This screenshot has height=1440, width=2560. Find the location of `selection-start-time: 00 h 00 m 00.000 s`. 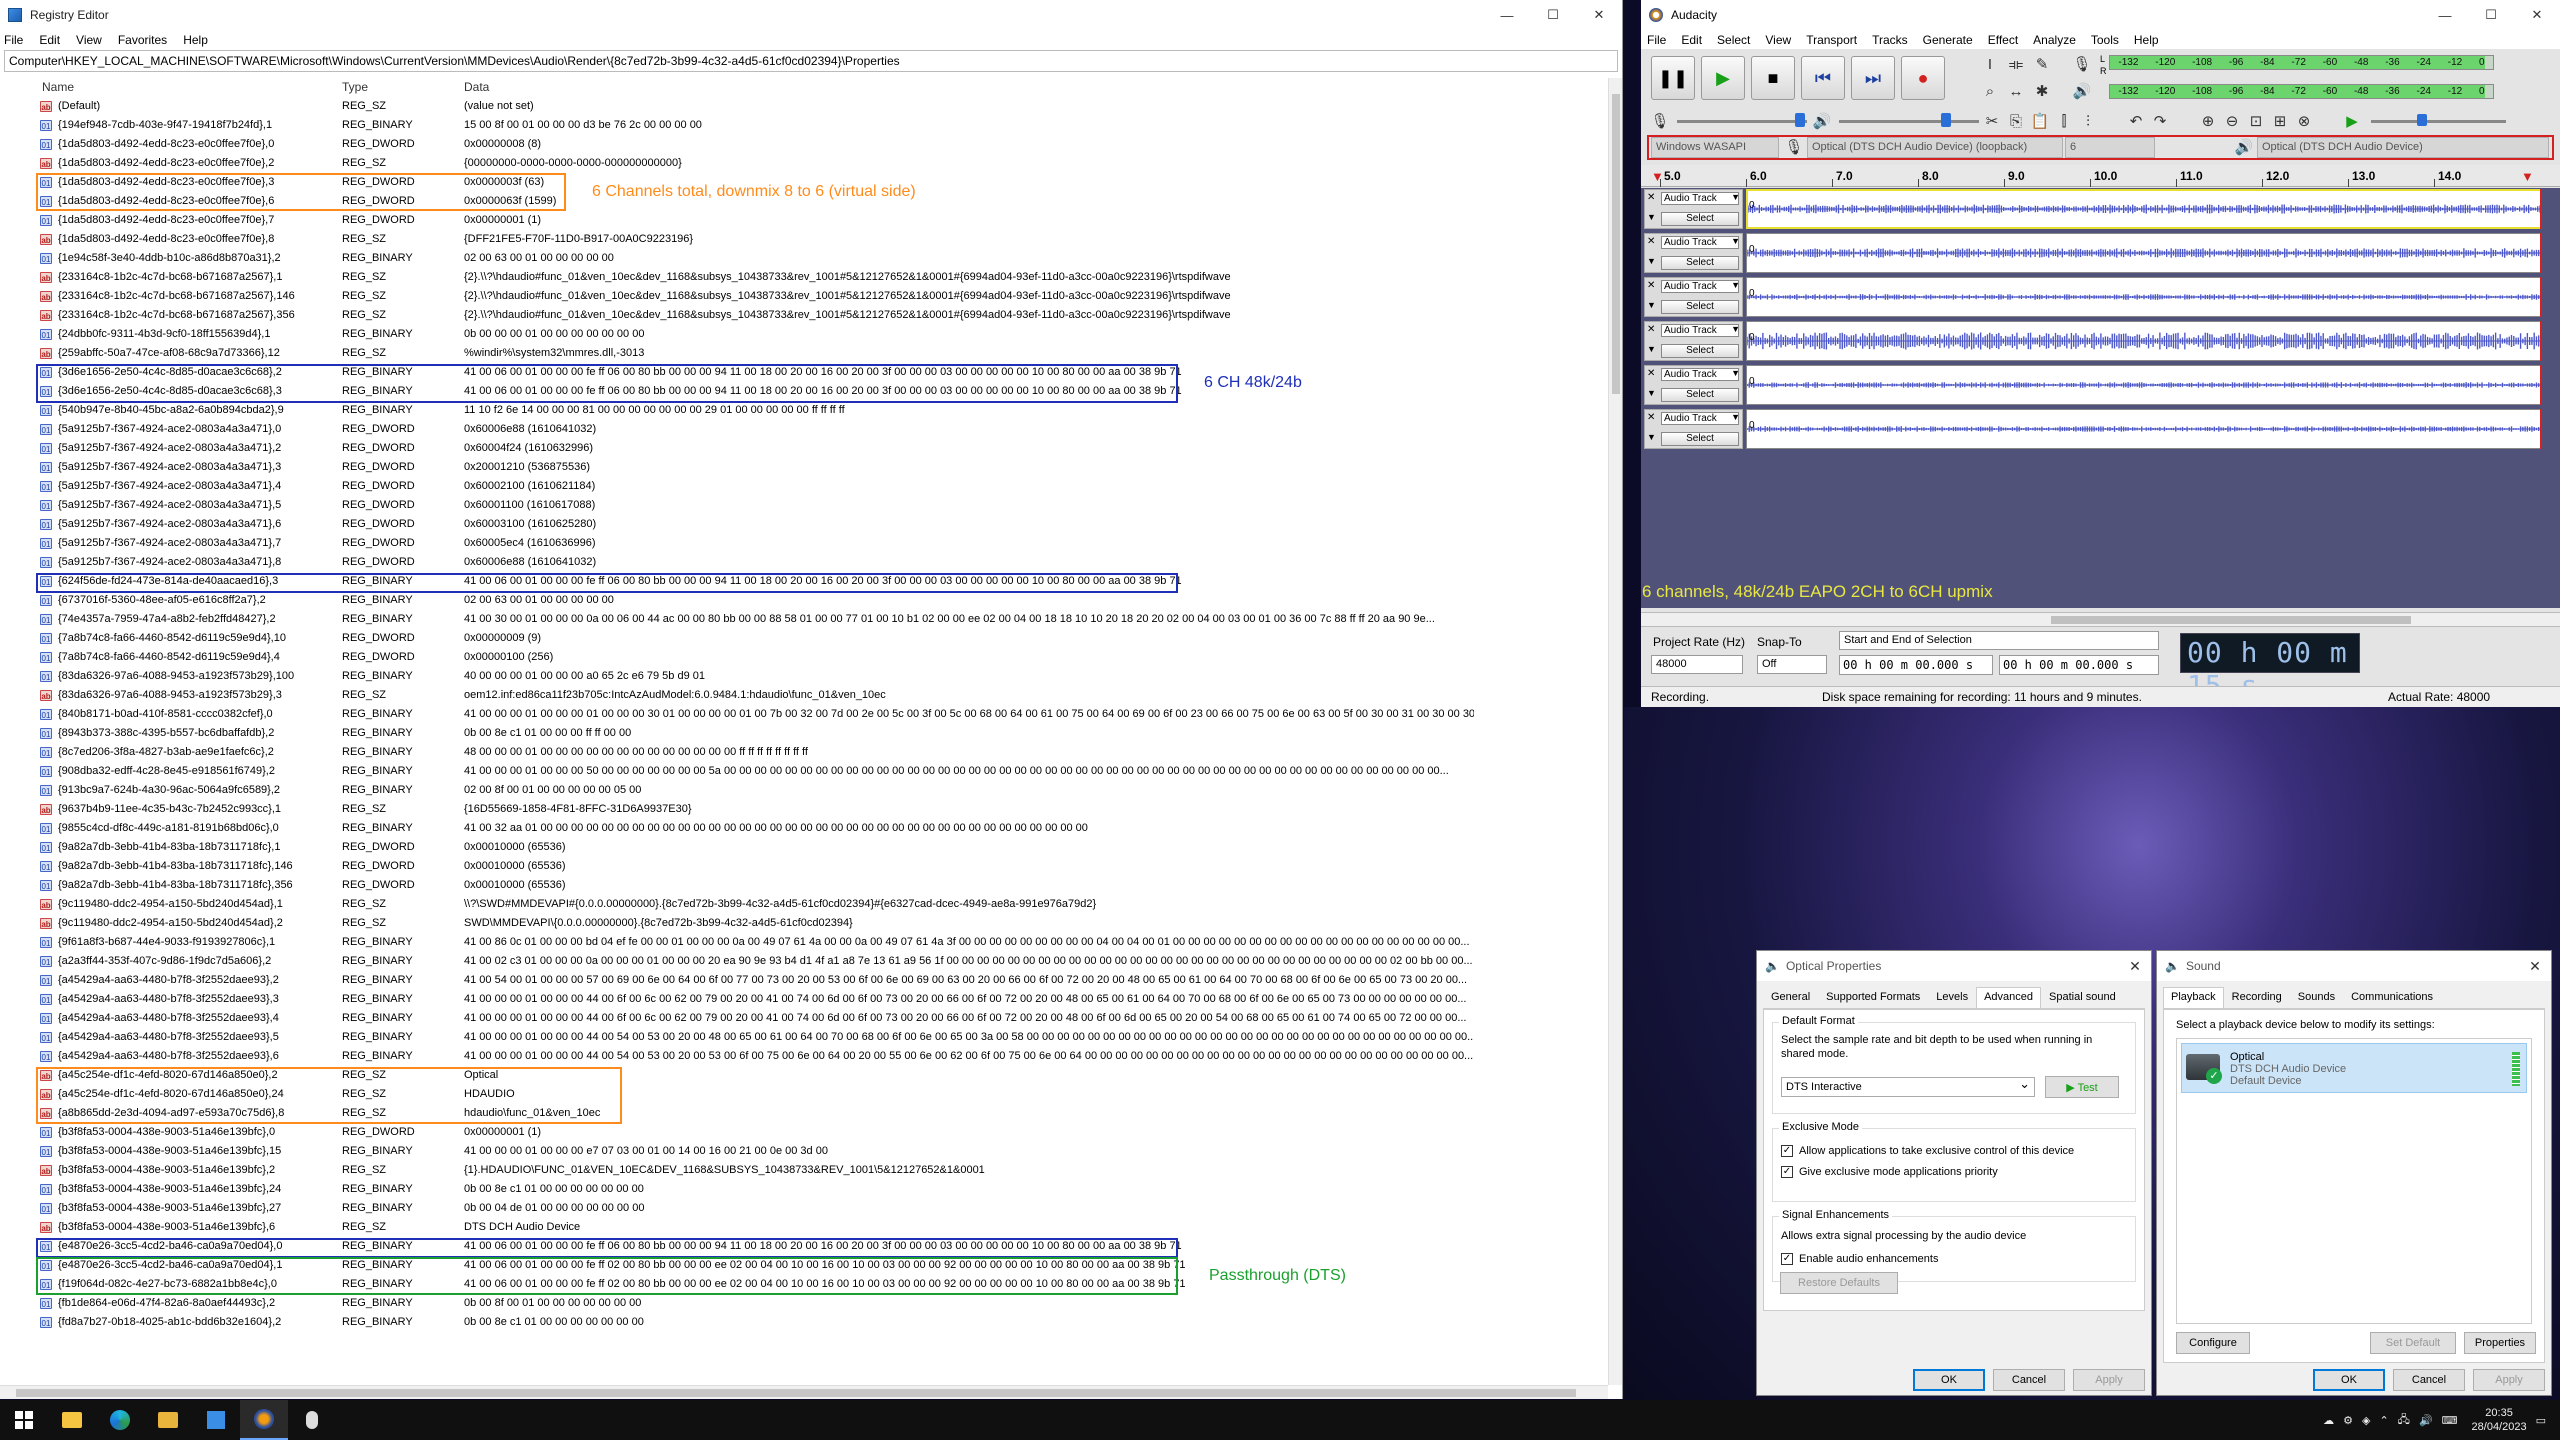

selection-start-time: 00 h 00 m 00.000 s is located at coordinates (1916, 665).